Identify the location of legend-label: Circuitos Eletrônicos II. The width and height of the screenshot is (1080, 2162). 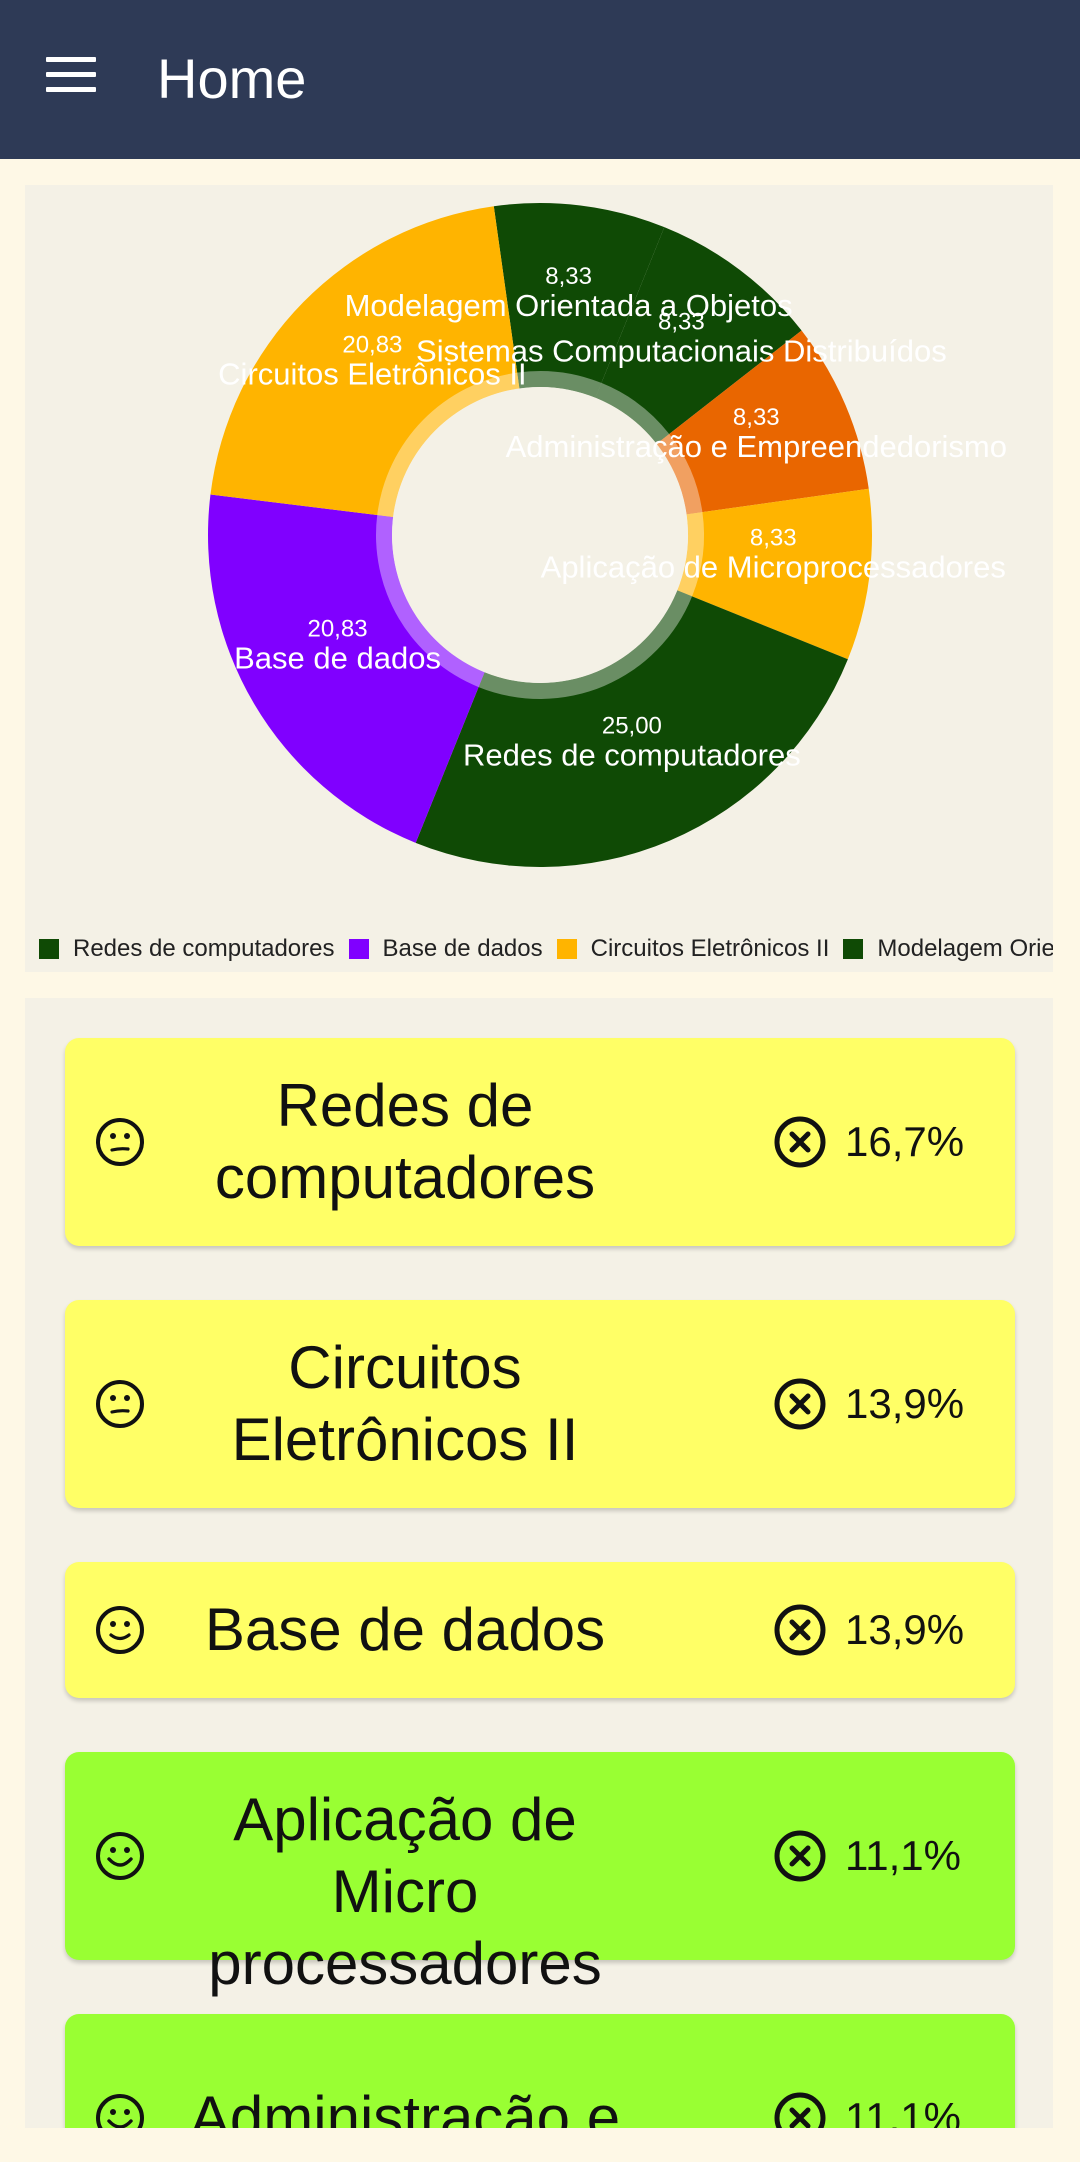
(710, 948).